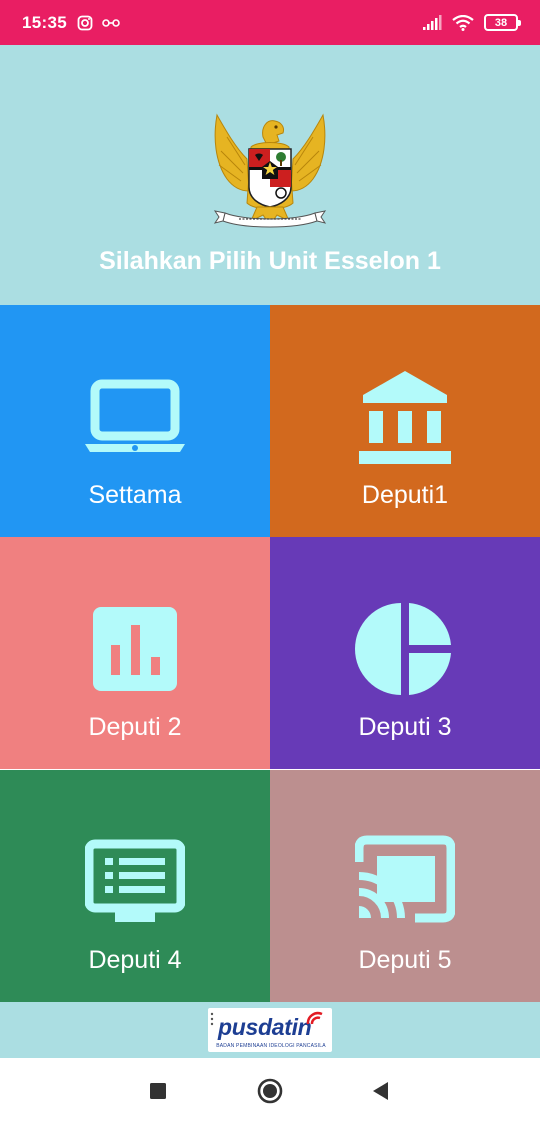  I want to click on link-icon, so click(111, 22).